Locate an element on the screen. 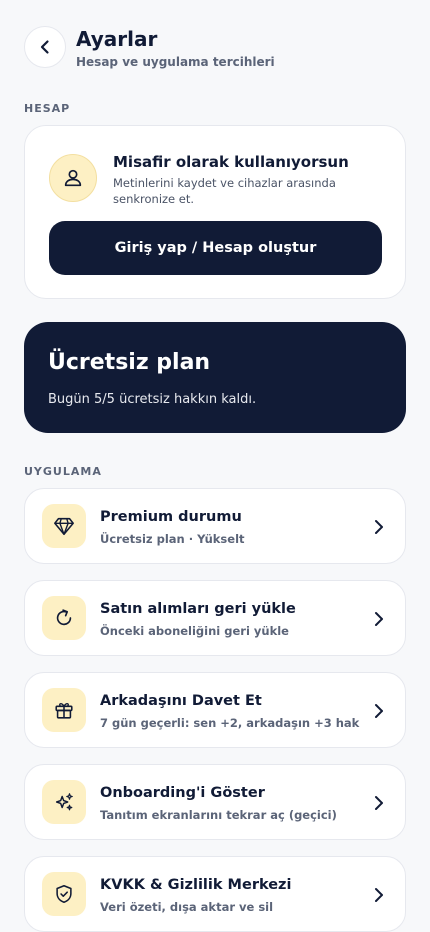  row-title: Onboarding'i Göster is located at coordinates (182, 793).